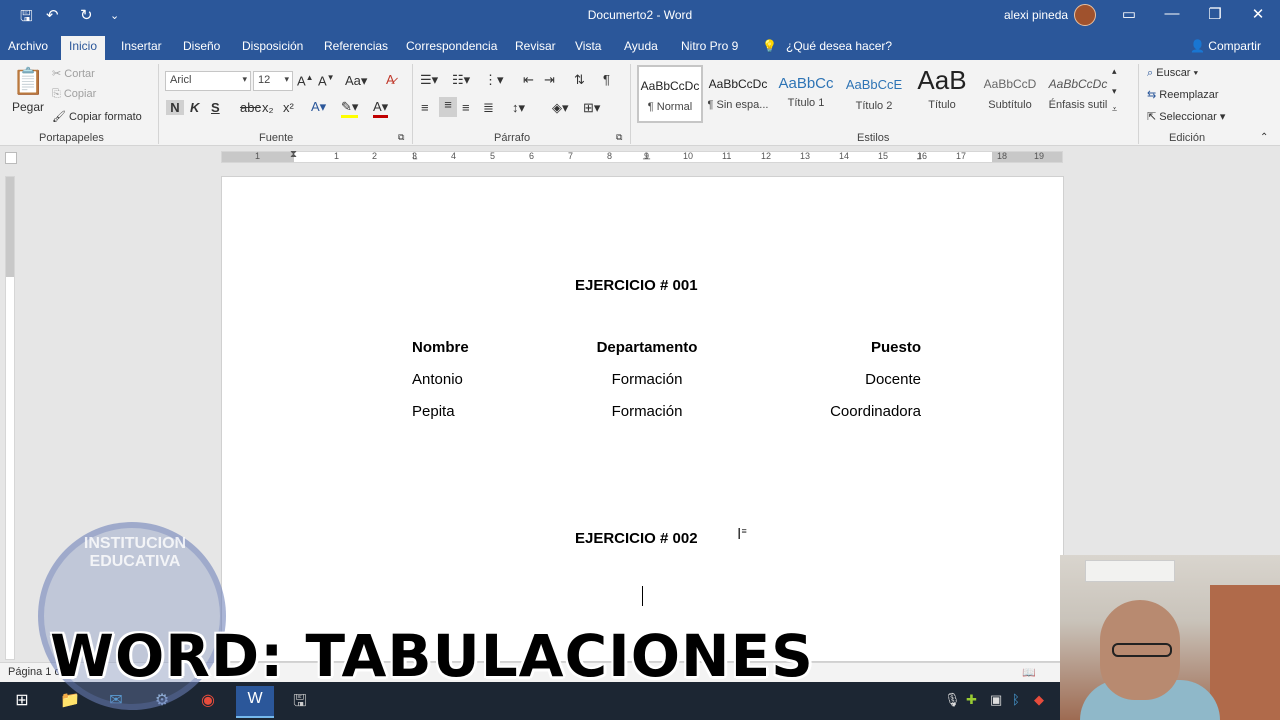 This screenshot has width=1280, height=720. What do you see at coordinates (1114, 91) in the screenshot?
I see `gallery-down-icon: ▾` at bounding box center [1114, 91].